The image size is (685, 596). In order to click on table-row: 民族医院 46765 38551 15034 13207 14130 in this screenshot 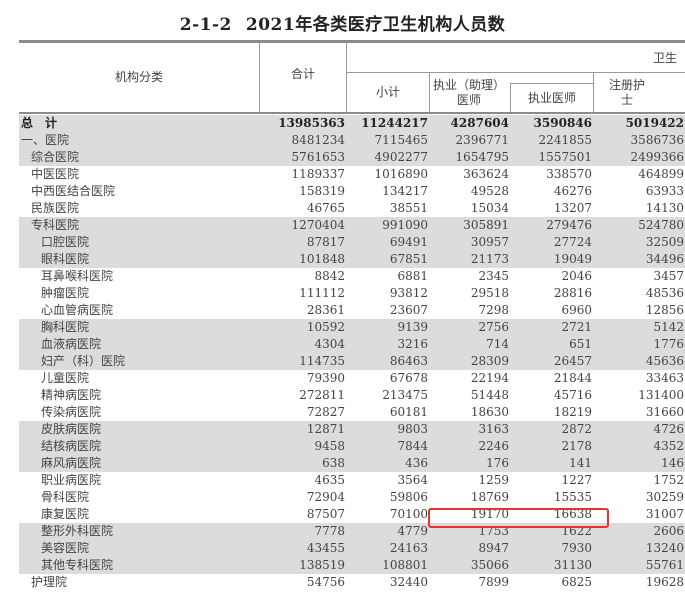, I will do `click(352, 208)`.